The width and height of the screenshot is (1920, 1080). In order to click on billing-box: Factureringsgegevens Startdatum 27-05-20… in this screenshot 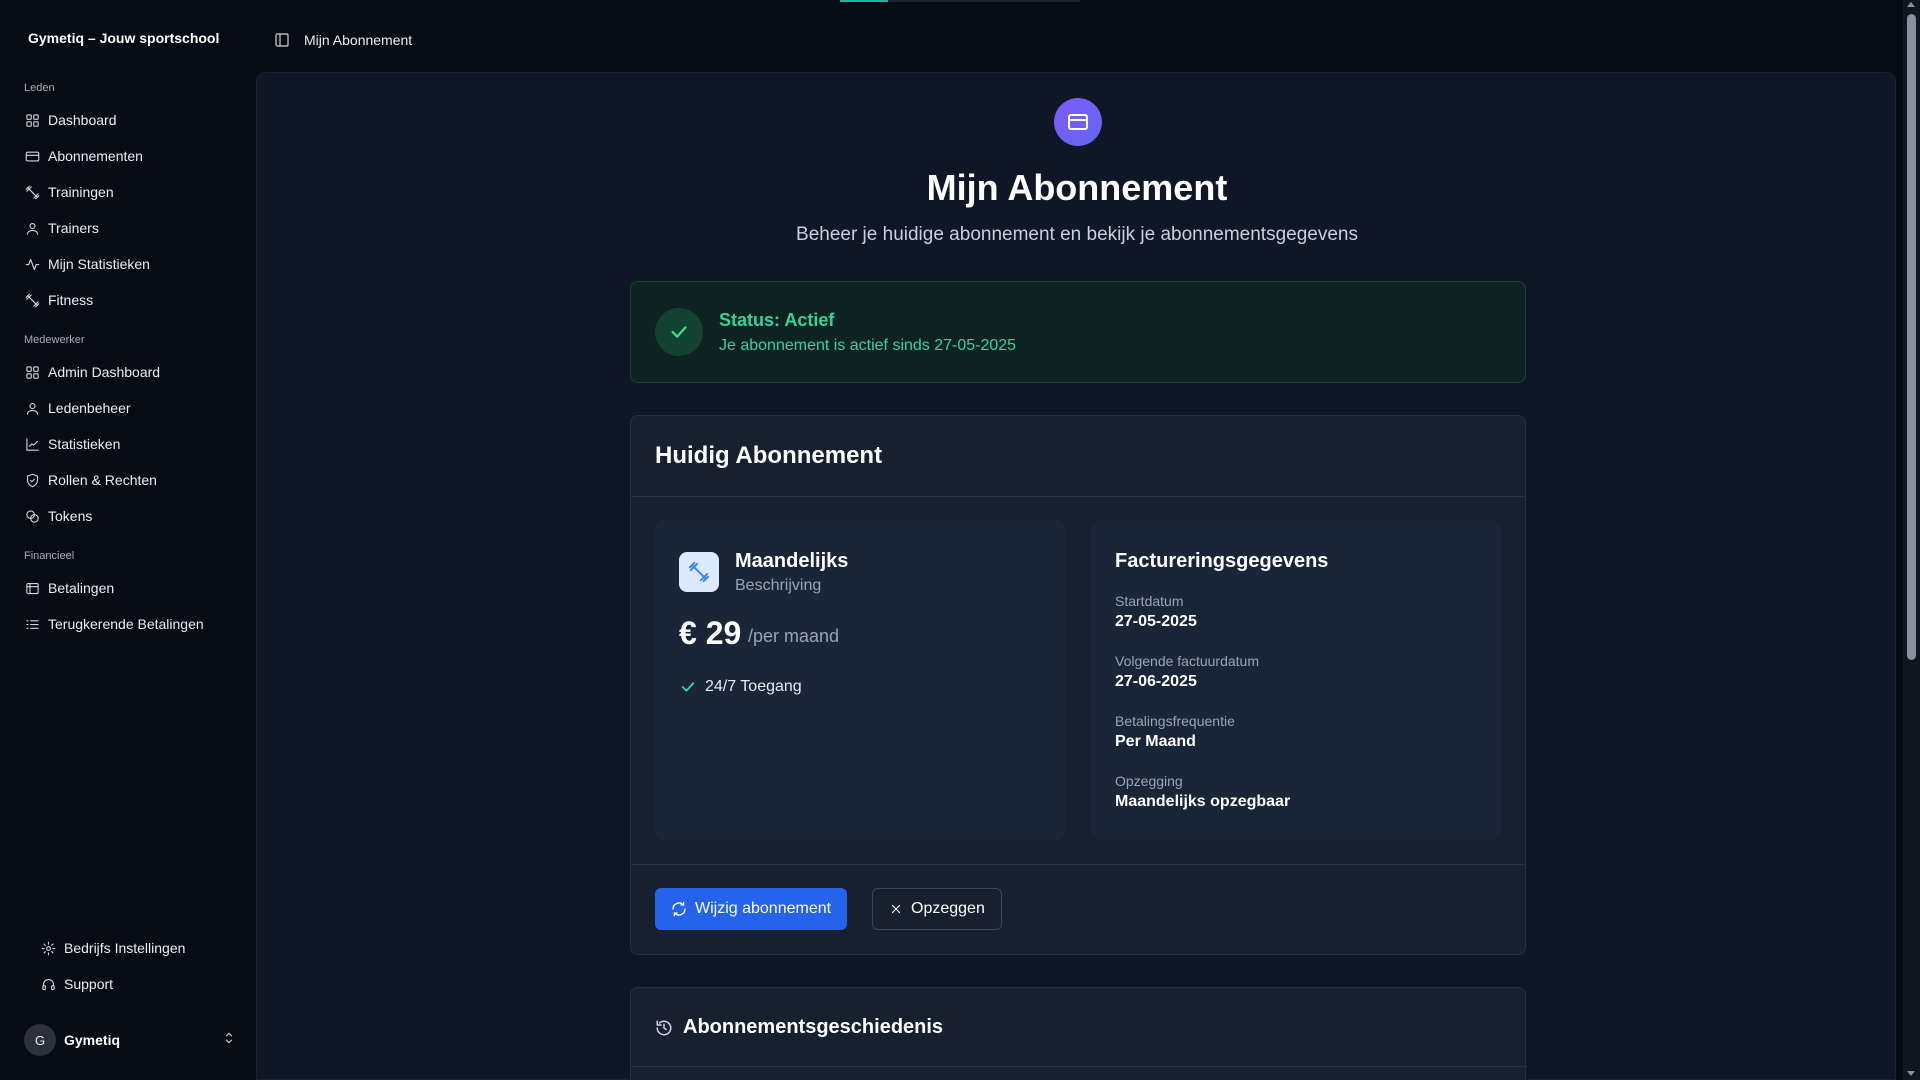, I will do `click(1296, 680)`.